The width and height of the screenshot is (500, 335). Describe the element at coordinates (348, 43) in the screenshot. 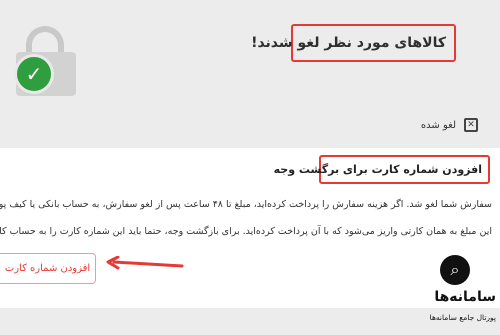

I see `cancel-message: کالاهای مورد نظر لغو شدند!` at that location.